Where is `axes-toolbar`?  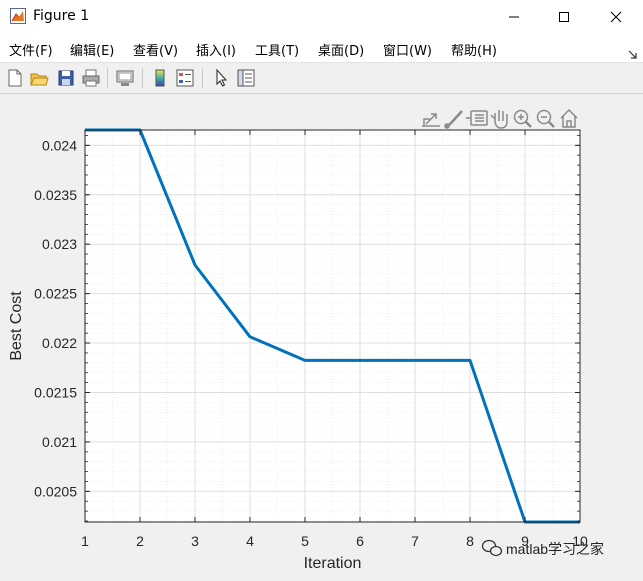 axes-toolbar is located at coordinates (500, 118).